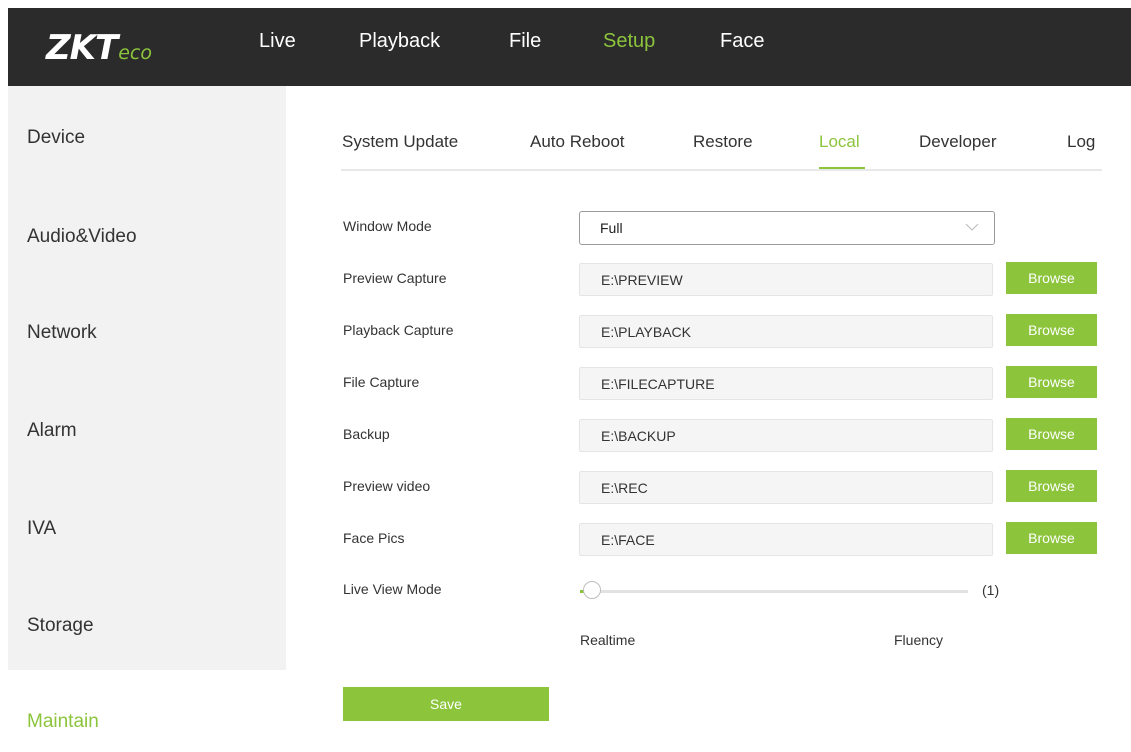  I want to click on nav-live: Live, so click(277, 41).